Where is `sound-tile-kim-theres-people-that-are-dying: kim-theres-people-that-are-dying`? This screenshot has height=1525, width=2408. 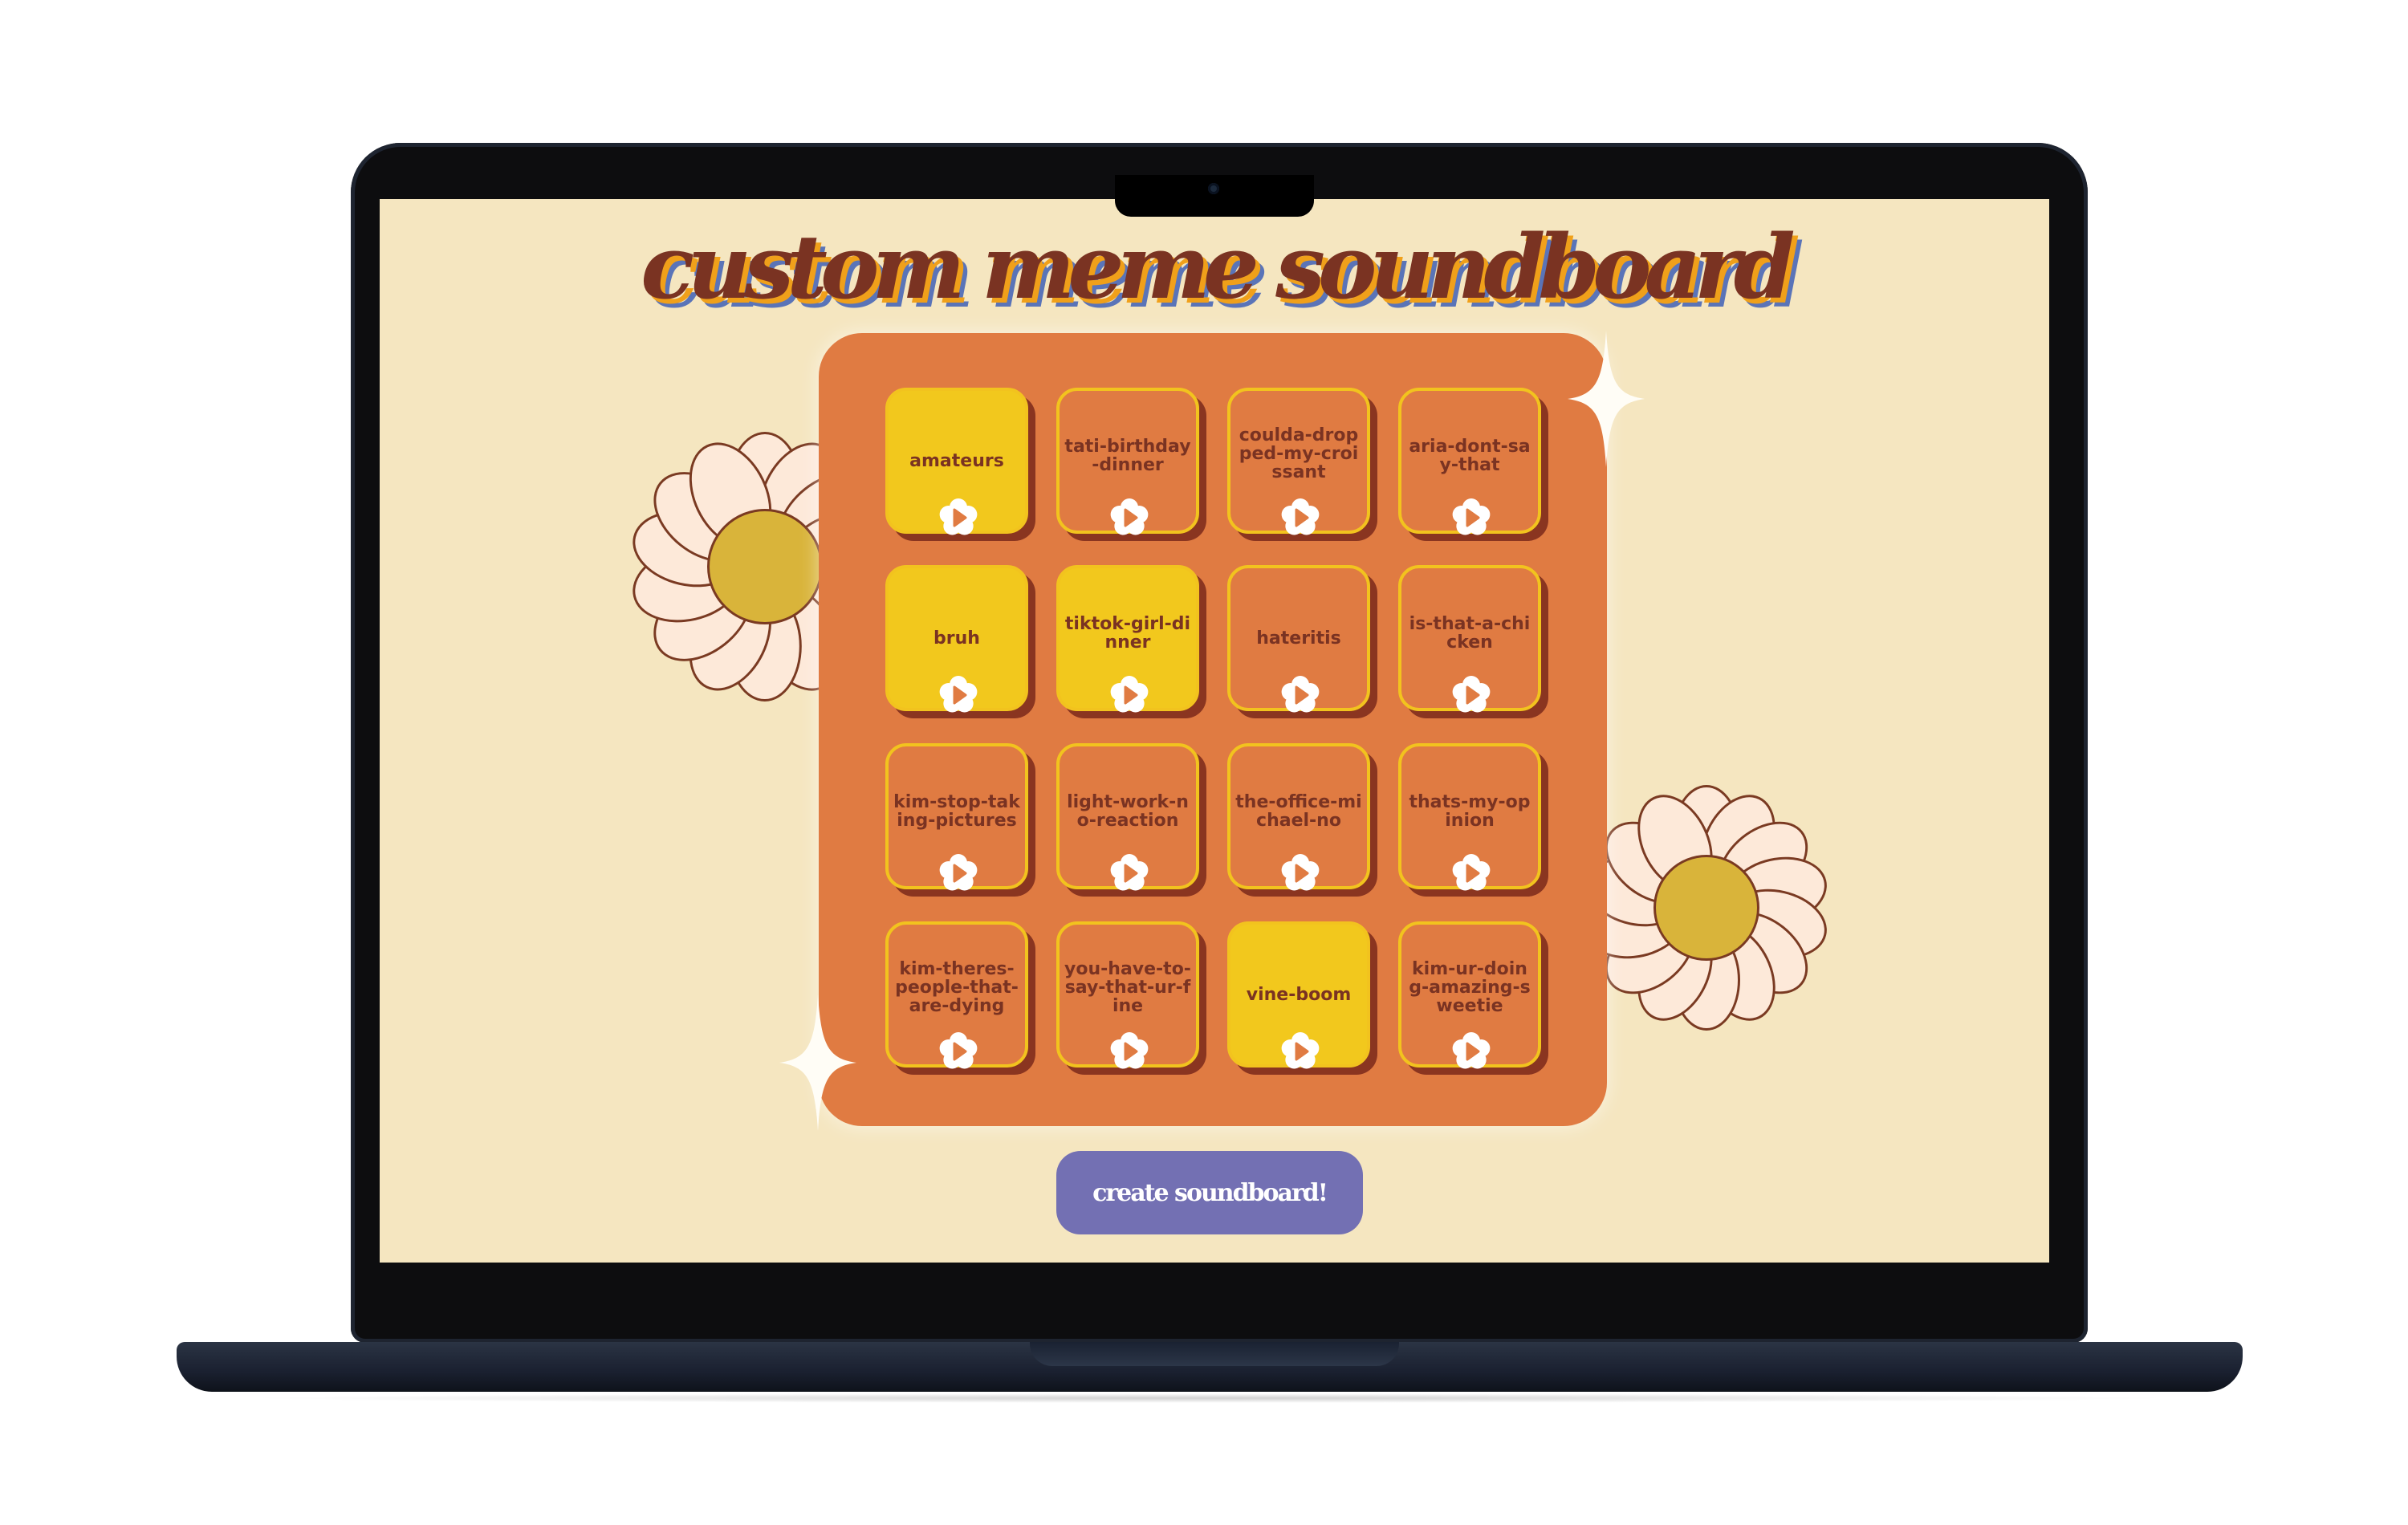
sound-tile-kim-theres-people-that-are-dying: kim-theres-people-that-are-dying is located at coordinates (956, 995).